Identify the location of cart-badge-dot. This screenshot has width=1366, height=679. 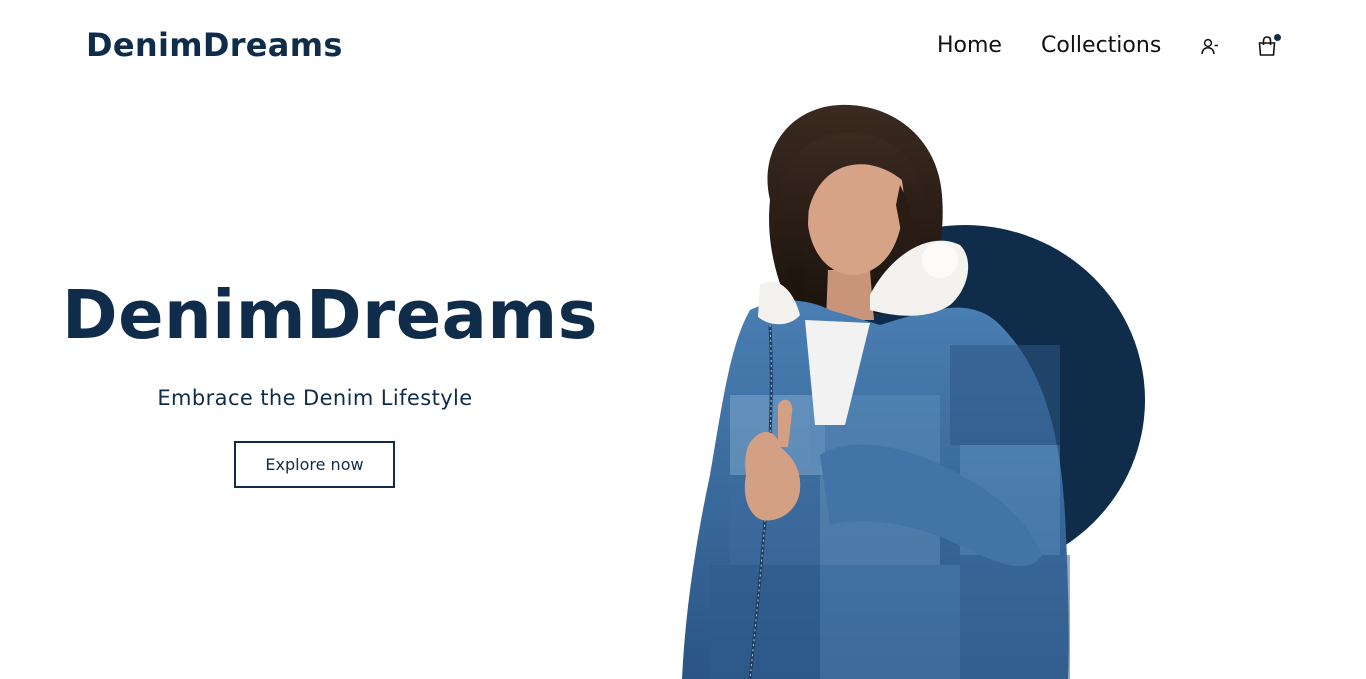
(1277, 37).